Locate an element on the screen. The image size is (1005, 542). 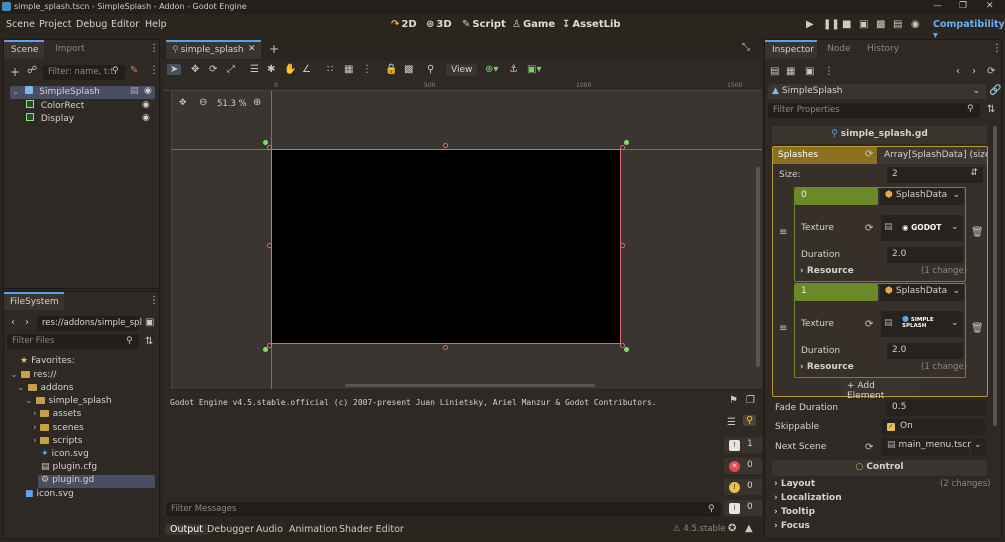
size-spinbox: 2 ⇵ is located at coordinates (935, 175).